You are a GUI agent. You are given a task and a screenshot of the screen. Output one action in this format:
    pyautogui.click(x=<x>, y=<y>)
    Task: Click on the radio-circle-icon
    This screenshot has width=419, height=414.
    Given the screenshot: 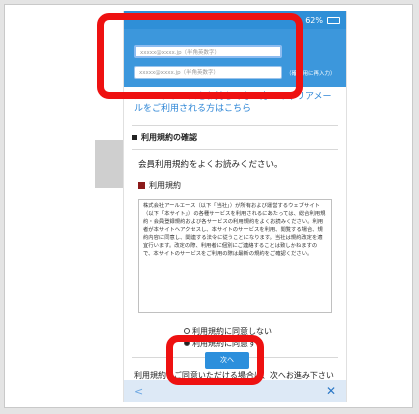 What is the action you would take?
    pyautogui.click(x=187, y=331)
    